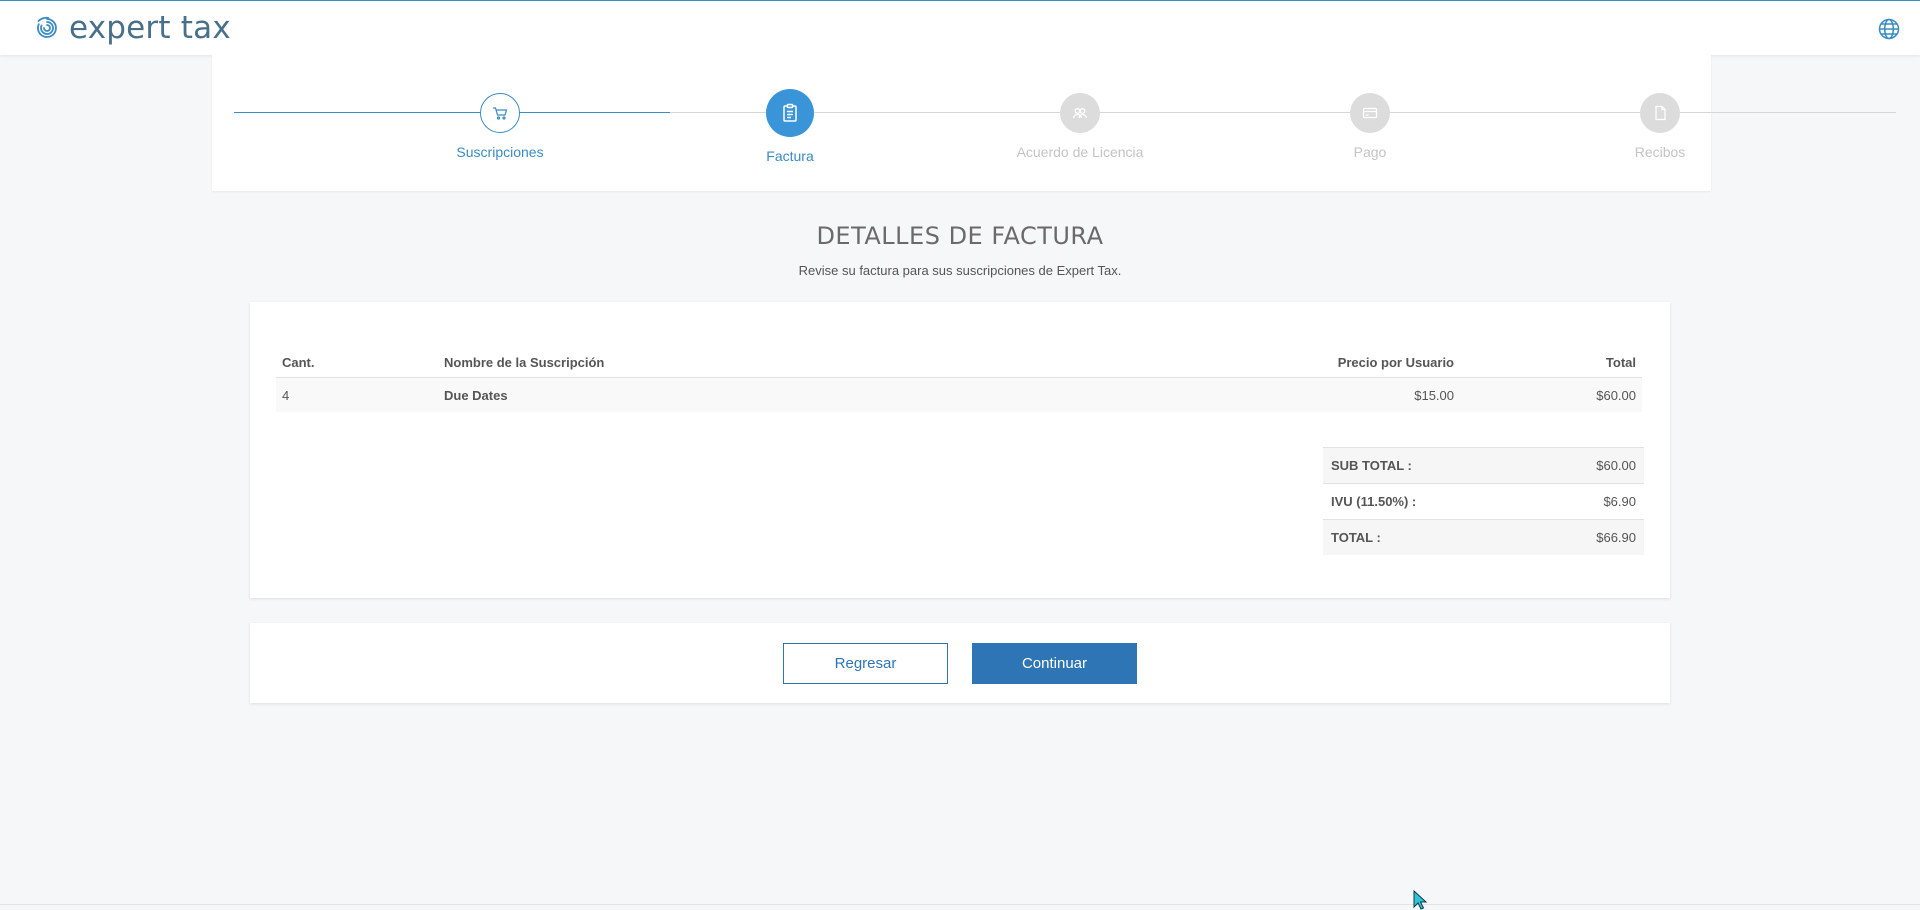 Image resolution: width=1920 pixels, height=910 pixels. What do you see at coordinates (865, 663) in the screenshot?
I see `back-button: Regresar` at bounding box center [865, 663].